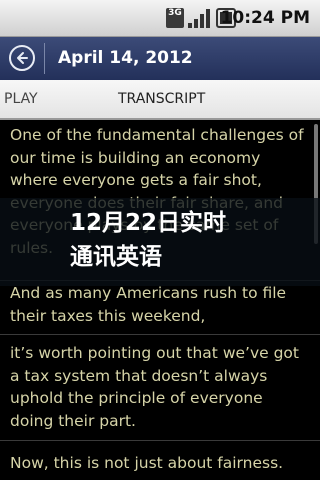  Describe the element at coordinates (44, 58) in the screenshot. I see `title-divider` at that location.